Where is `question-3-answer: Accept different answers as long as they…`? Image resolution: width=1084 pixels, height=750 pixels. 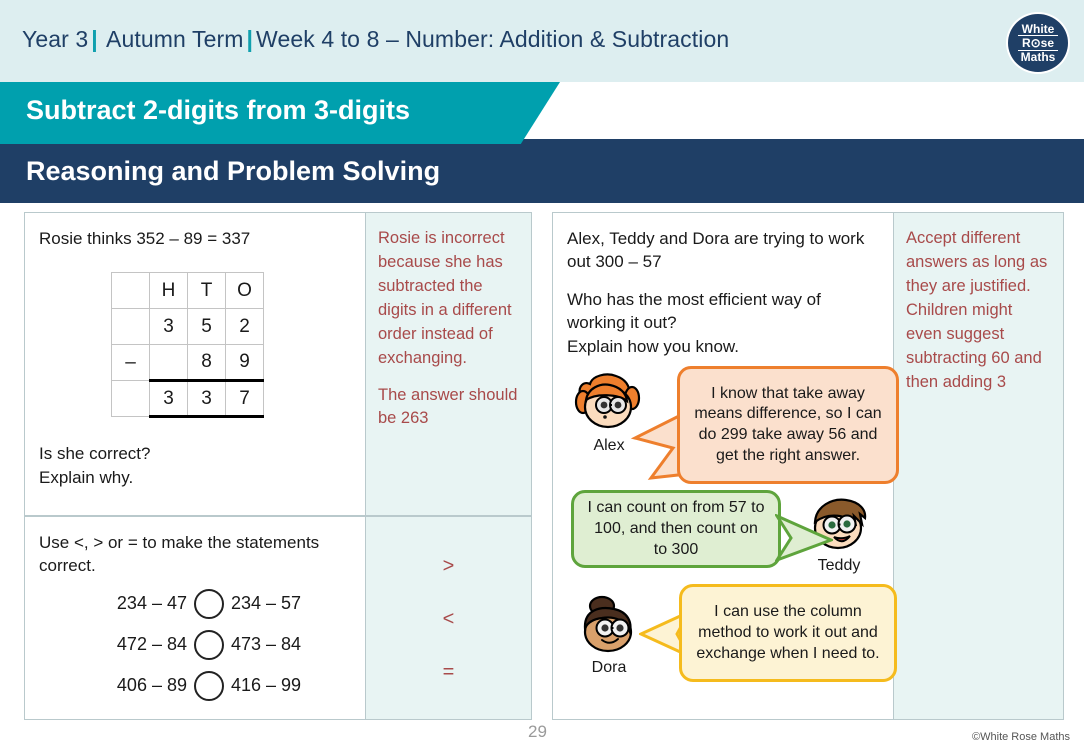
question-3-answer: Accept different answers as long as they… is located at coordinates (978, 466).